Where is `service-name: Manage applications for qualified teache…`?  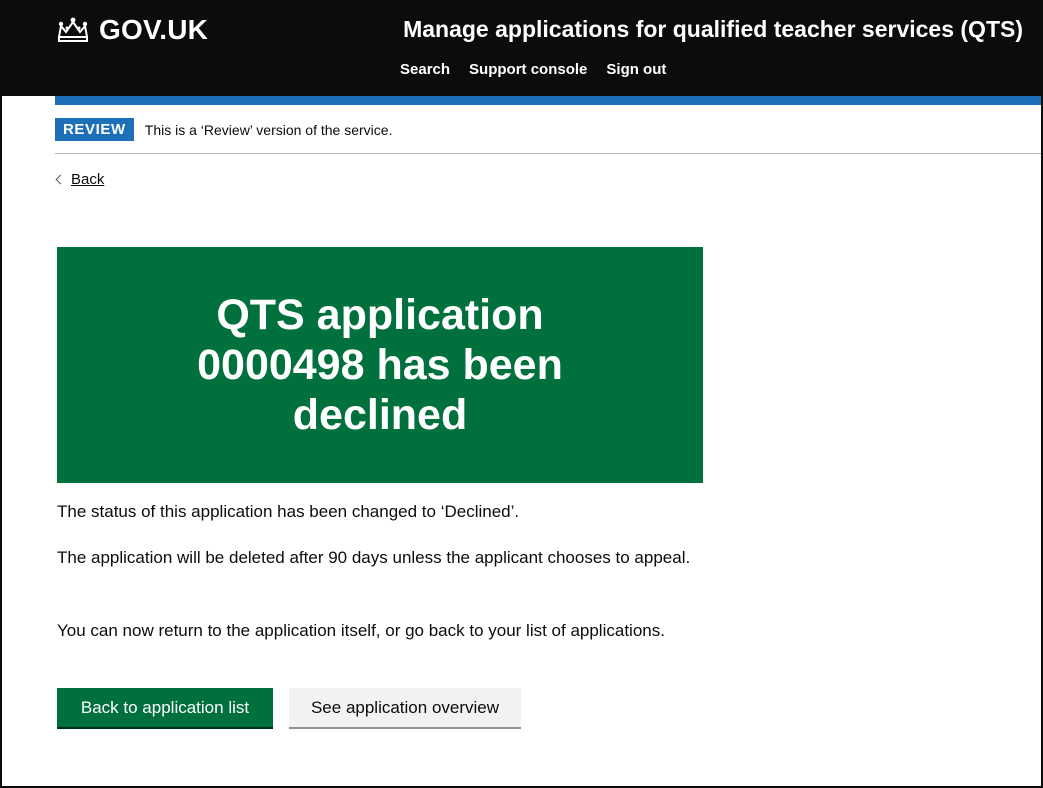
service-name: Manage applications for qualified teache… is located at coordinates (713, 29).